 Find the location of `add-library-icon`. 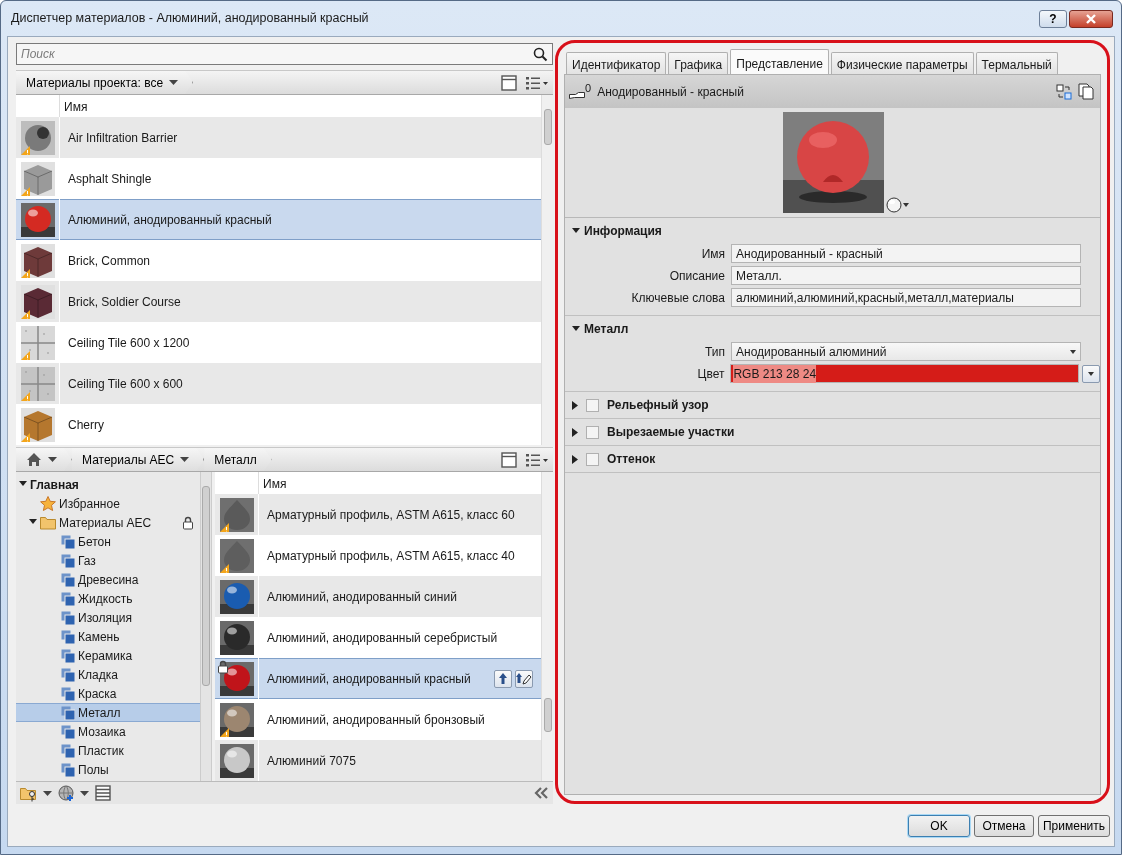

add-library-icon is located at coordinates (66, 793).